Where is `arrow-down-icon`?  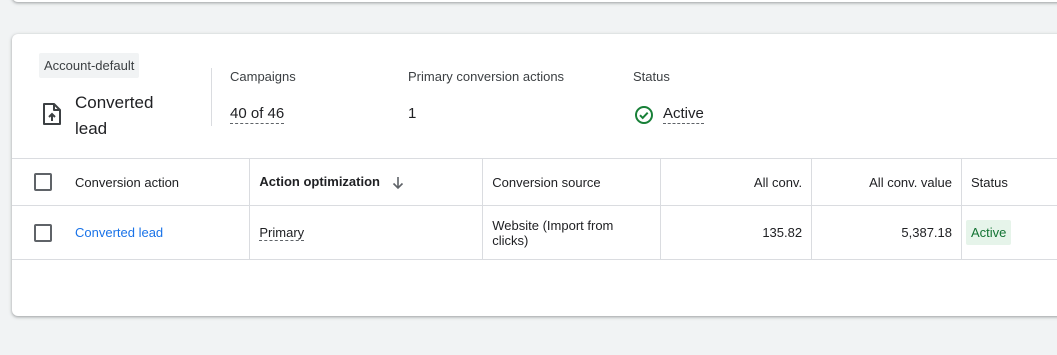 arrow-down-icon is located at coordinates (397, 182).